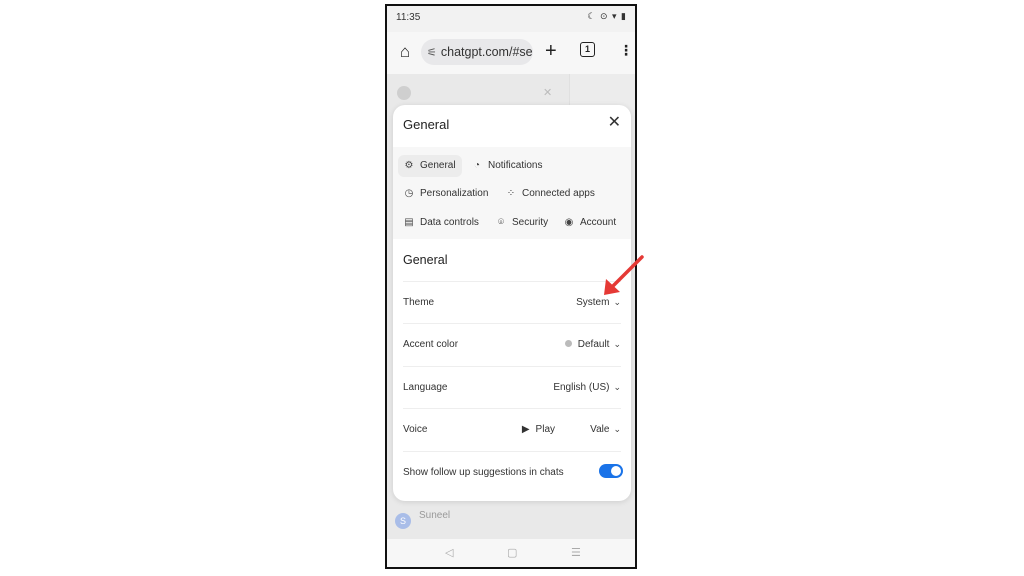  I want to click on tab-label: Account, so click(598, 222).